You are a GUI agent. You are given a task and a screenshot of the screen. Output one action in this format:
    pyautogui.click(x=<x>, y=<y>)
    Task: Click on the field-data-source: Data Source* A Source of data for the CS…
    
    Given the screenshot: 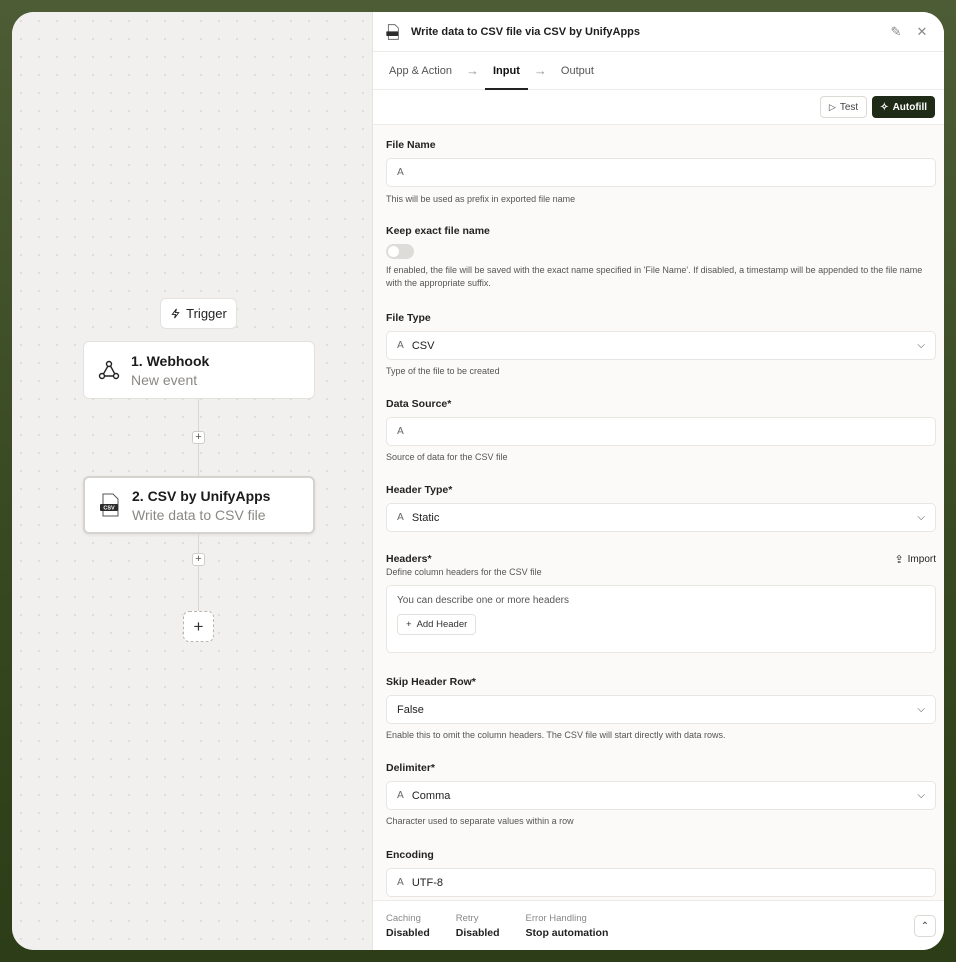 What is the action you would take?
    pyautogui.click(x=661, y=431)
    